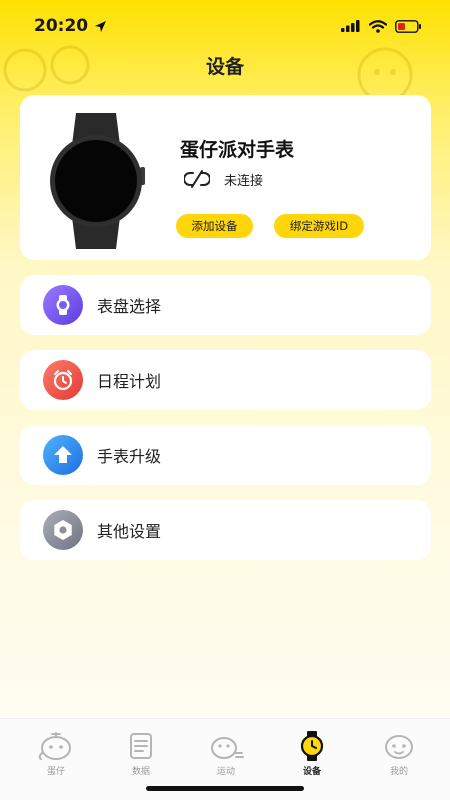 Image resolution: width=450 pixels, height=800 pixels. What do you see at coordinates (312, 746) in the screenshot?
I see `watch-icon` at bounding box center [312, 746].